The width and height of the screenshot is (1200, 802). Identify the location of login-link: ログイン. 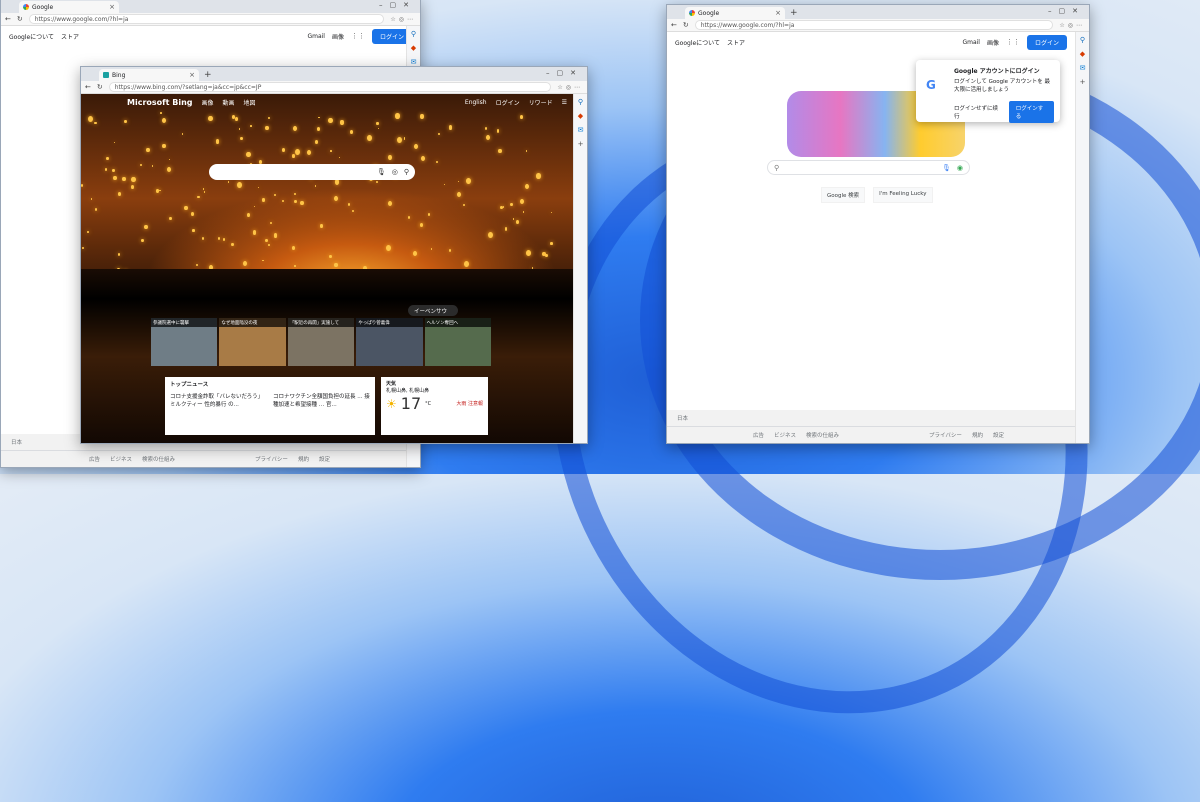
(508, 102).